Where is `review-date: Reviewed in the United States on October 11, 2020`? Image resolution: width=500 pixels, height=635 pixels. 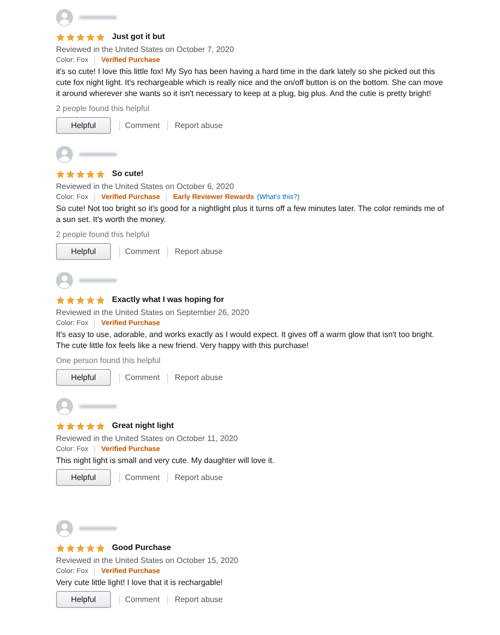
review-date: Reviewed in the United States on October 11, 2020 is located at coordinates (147, 438).